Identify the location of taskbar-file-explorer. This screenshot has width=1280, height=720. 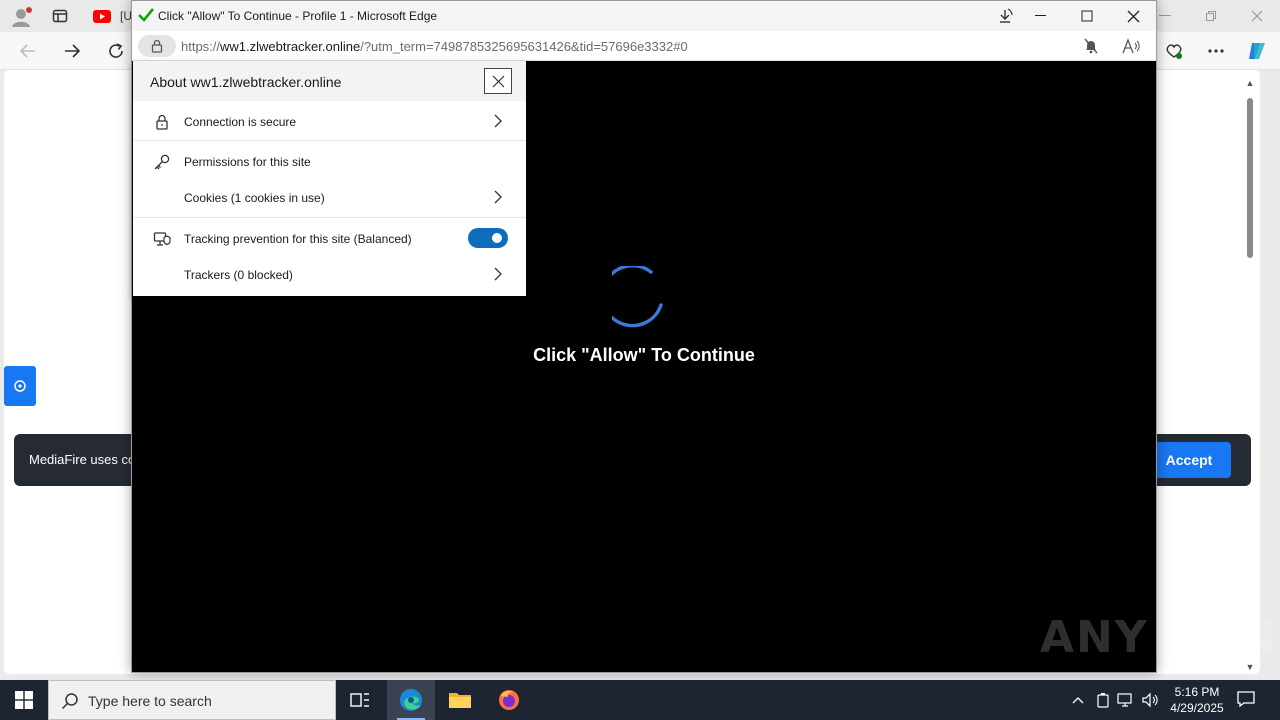
(460, 700).